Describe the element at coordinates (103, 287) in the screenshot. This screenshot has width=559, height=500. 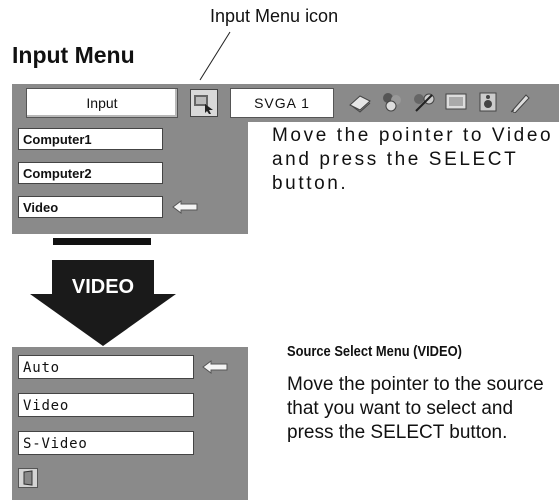
I see `arrow-label: VIDEO` at that location.